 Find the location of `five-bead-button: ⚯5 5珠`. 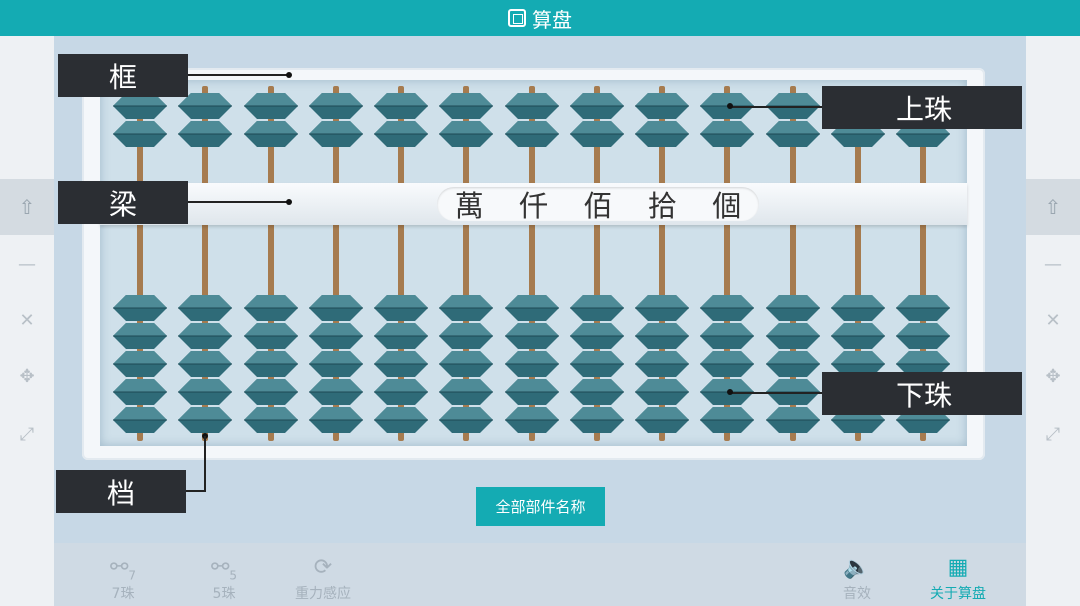

five-bead-button: ⚯5 5珠 is located at coordinates (224, 578).